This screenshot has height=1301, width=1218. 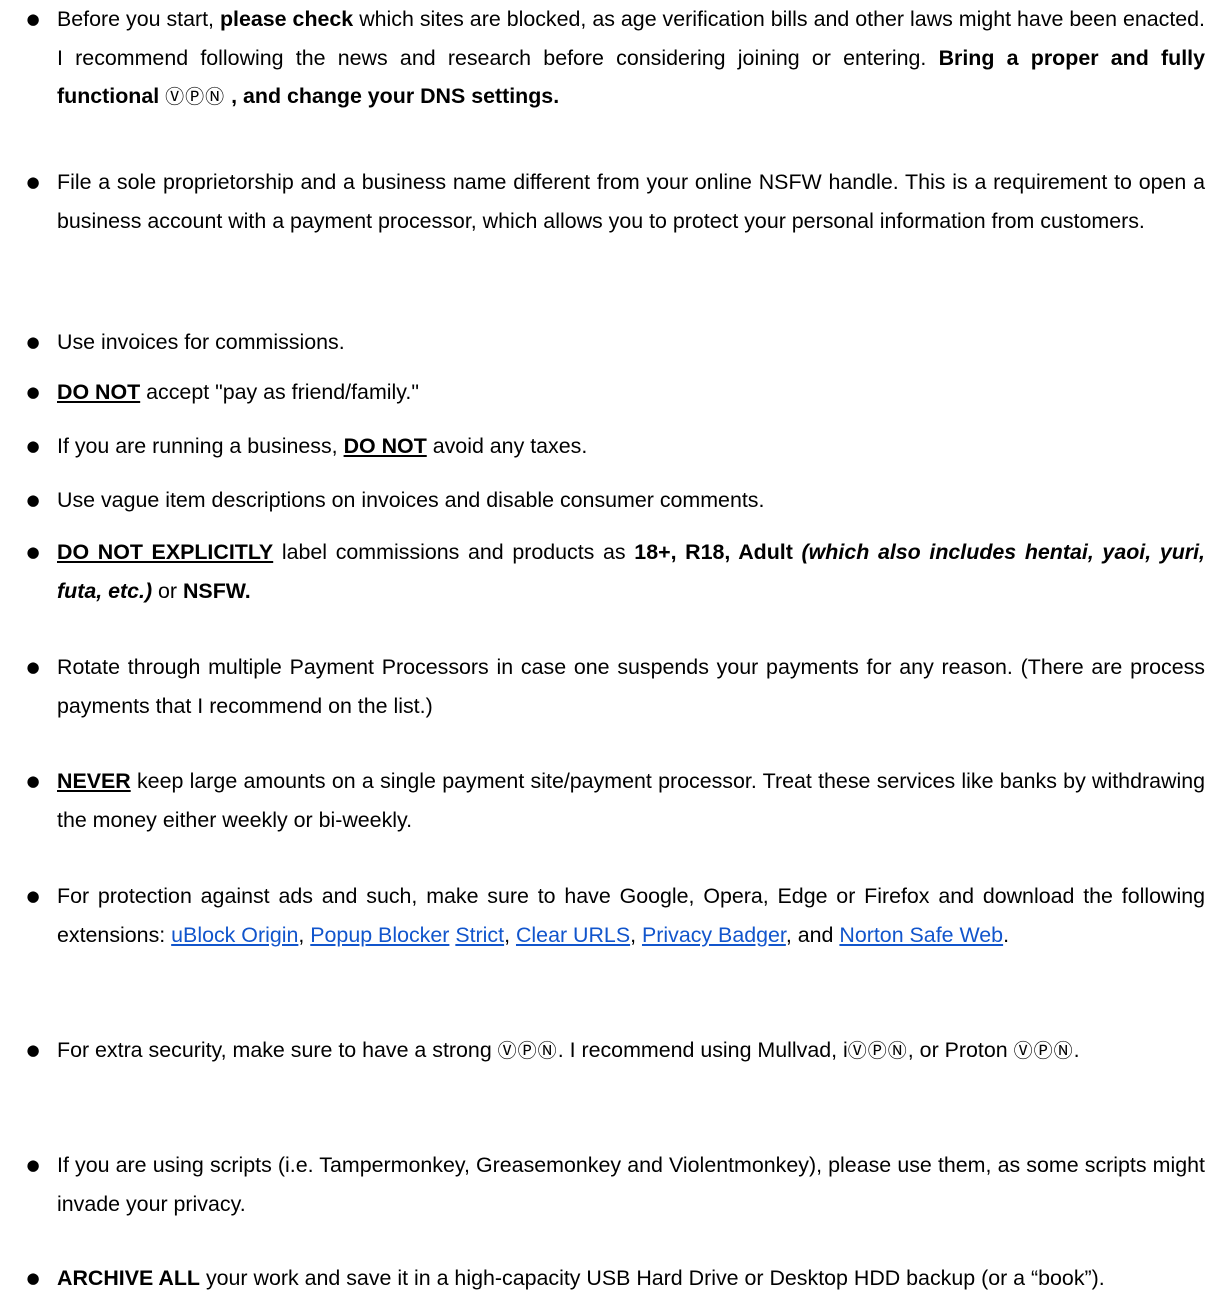 I want to click on text-run: please check, so click(x=286, y=19).